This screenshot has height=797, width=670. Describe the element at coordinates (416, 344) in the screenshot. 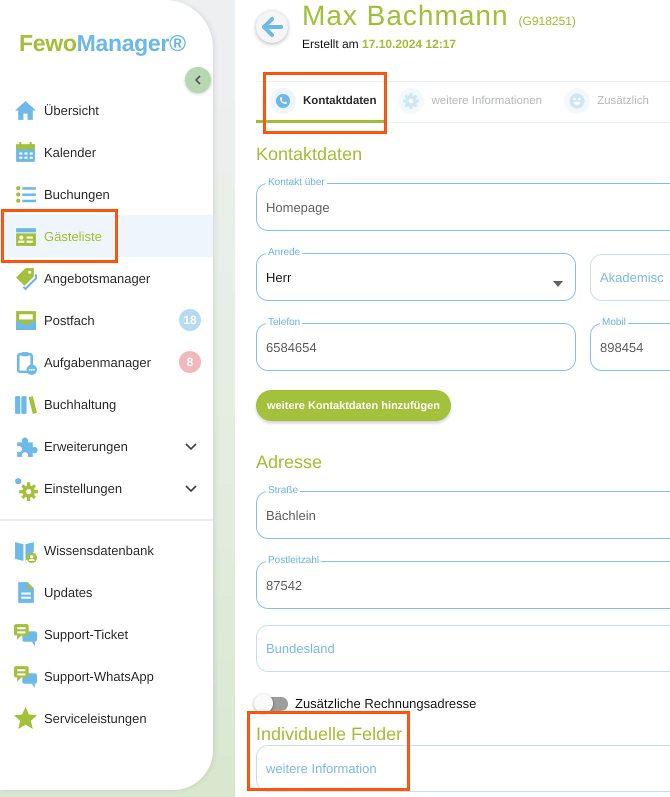

I see `input-field: Telefon 6584654` at that location.